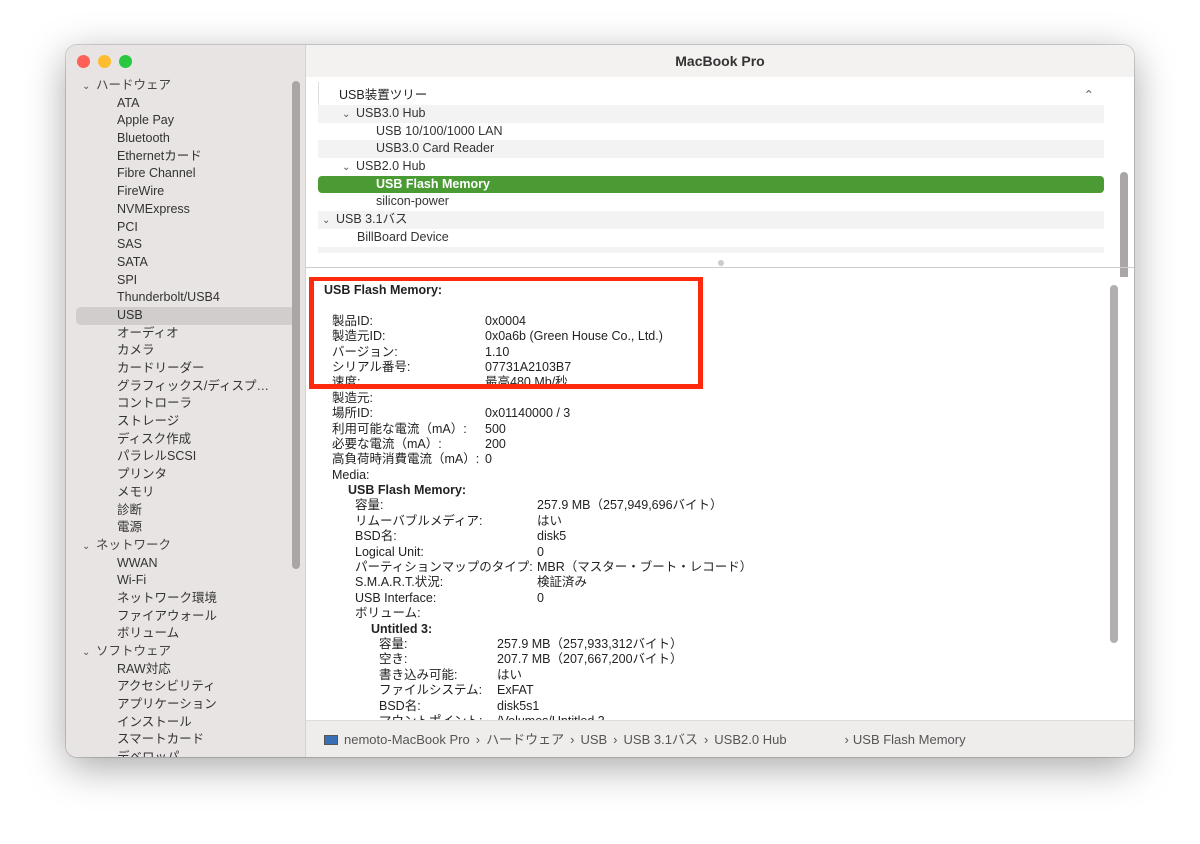 Image resolution: width=1200 pixels, height=844 pixels. Describe the element at coordinates (186, 139) in the screenshot. I see `sidebar-item: Bluetooth` at that location.